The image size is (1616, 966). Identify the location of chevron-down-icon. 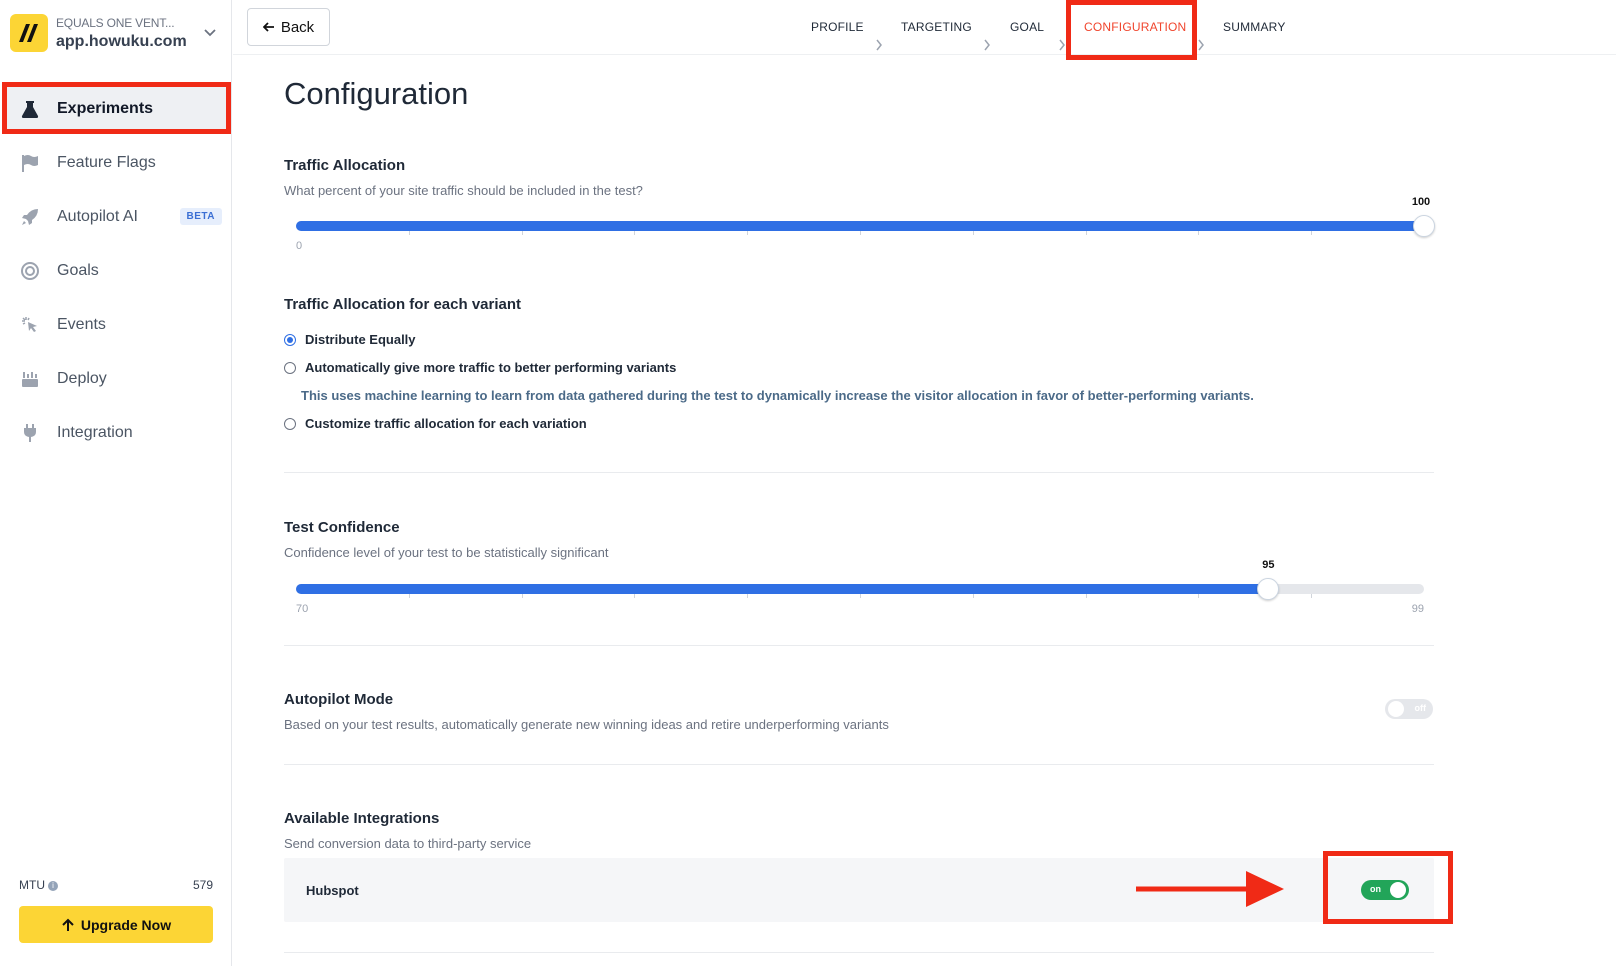
(210, 32).